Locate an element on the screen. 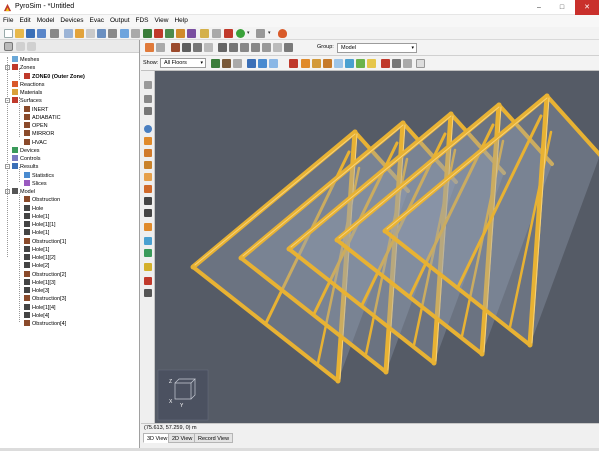 The height and width of the screenshot is (451, 599). tree-item: − Model is located at coordinates (20, 192).